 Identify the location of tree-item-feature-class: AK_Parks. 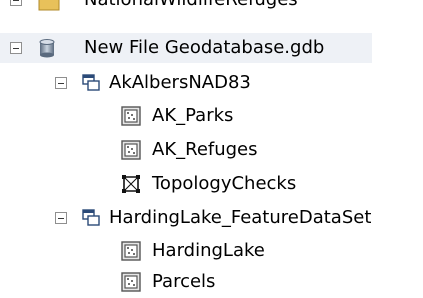
(211, 116).